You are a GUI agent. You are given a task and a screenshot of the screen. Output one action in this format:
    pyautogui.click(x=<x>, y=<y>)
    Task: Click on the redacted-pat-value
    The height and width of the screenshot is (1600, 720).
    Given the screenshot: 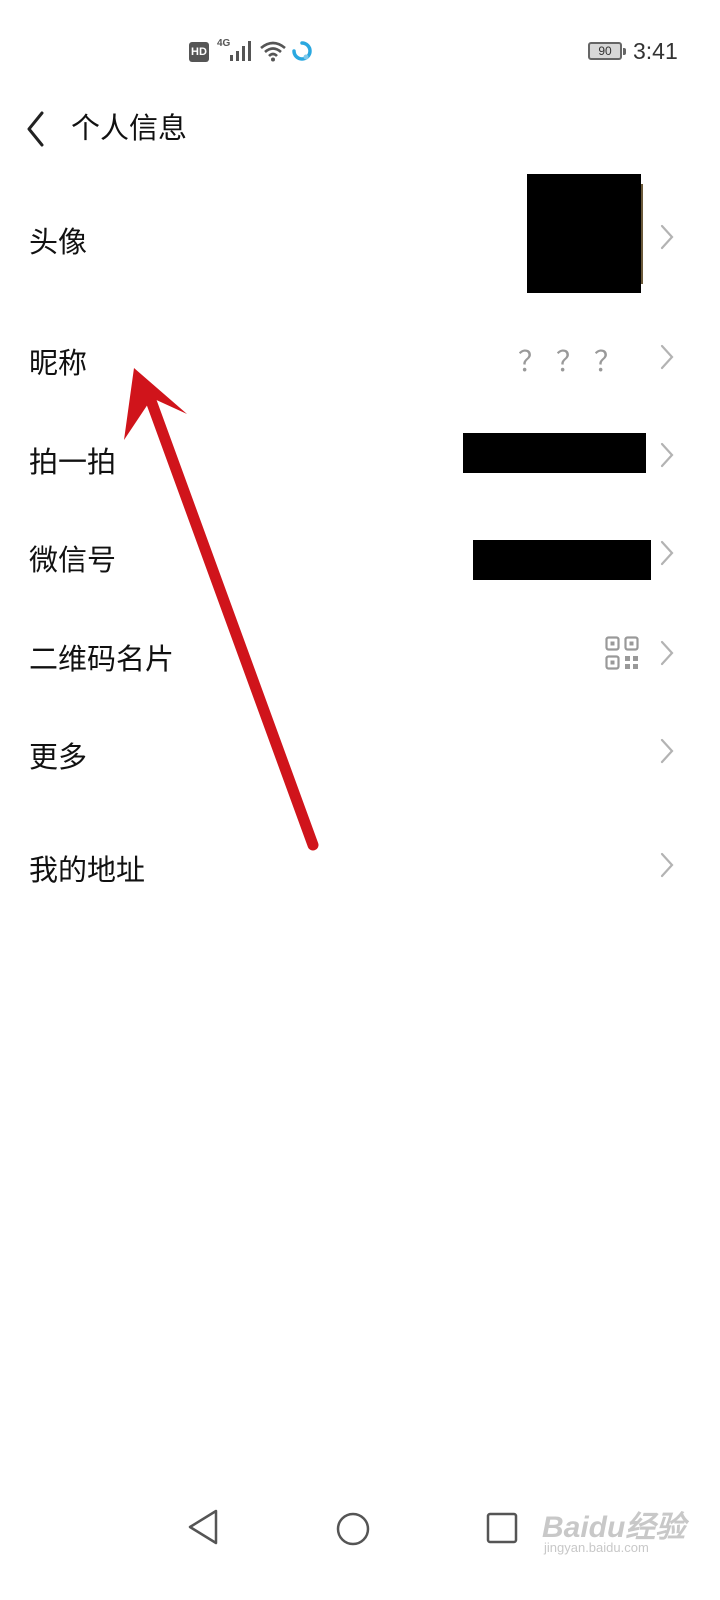 What is the action you would take?
    pyautogui.click(x=554, y=453)
    